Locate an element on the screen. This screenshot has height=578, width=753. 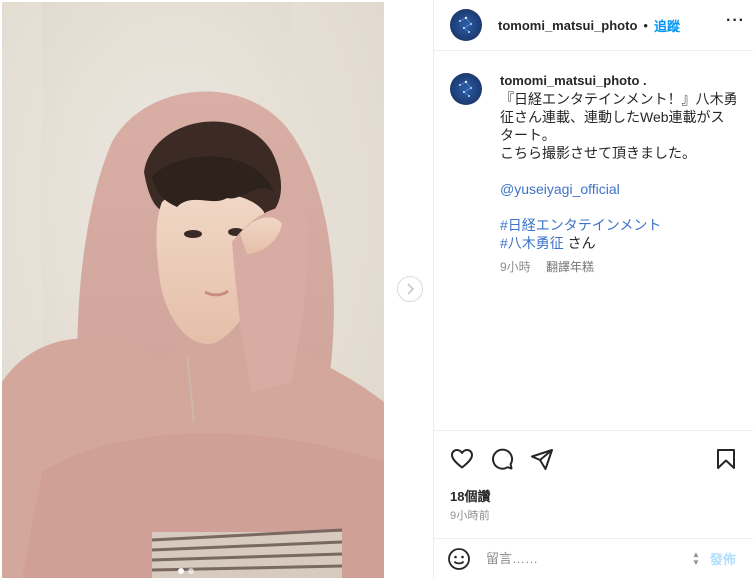
hashtag-link: #八木勇征 is located at coordinates (532, 243).